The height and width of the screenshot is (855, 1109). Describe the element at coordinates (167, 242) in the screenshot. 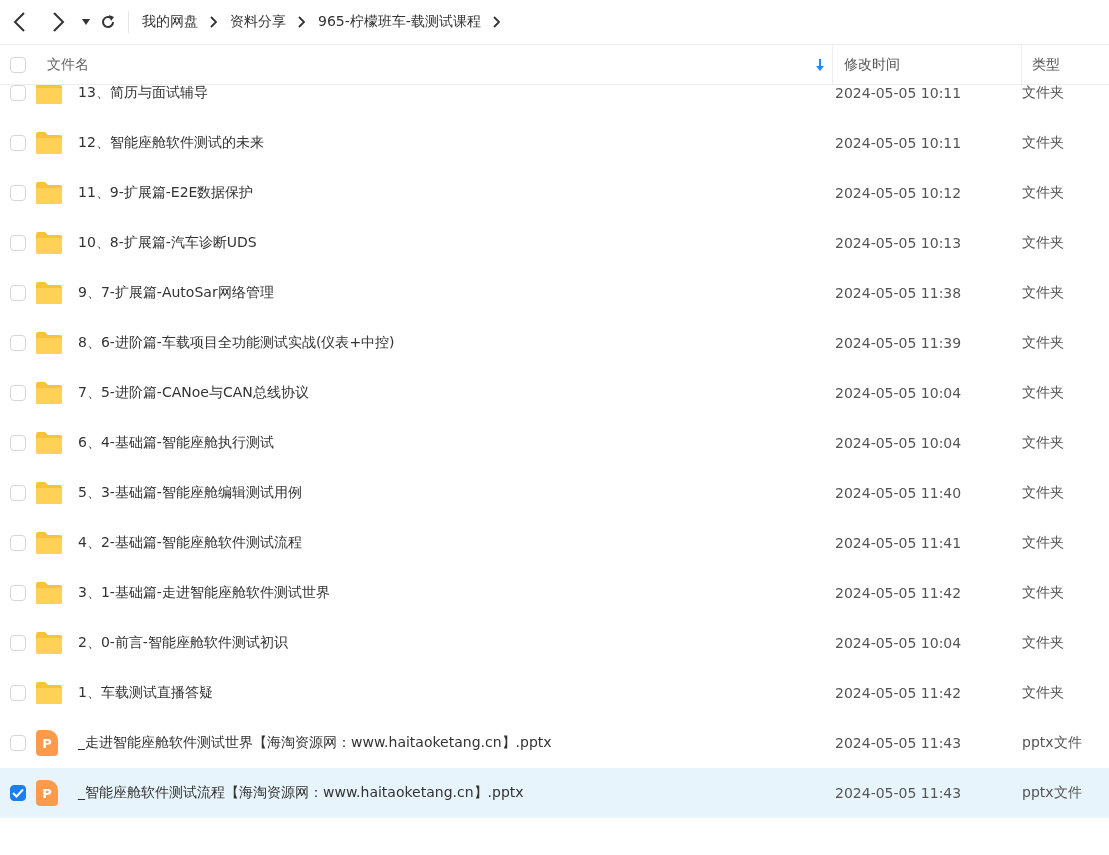

I see `file-name: 10、8-扩展篇-汽车诊断UDS` at that location.